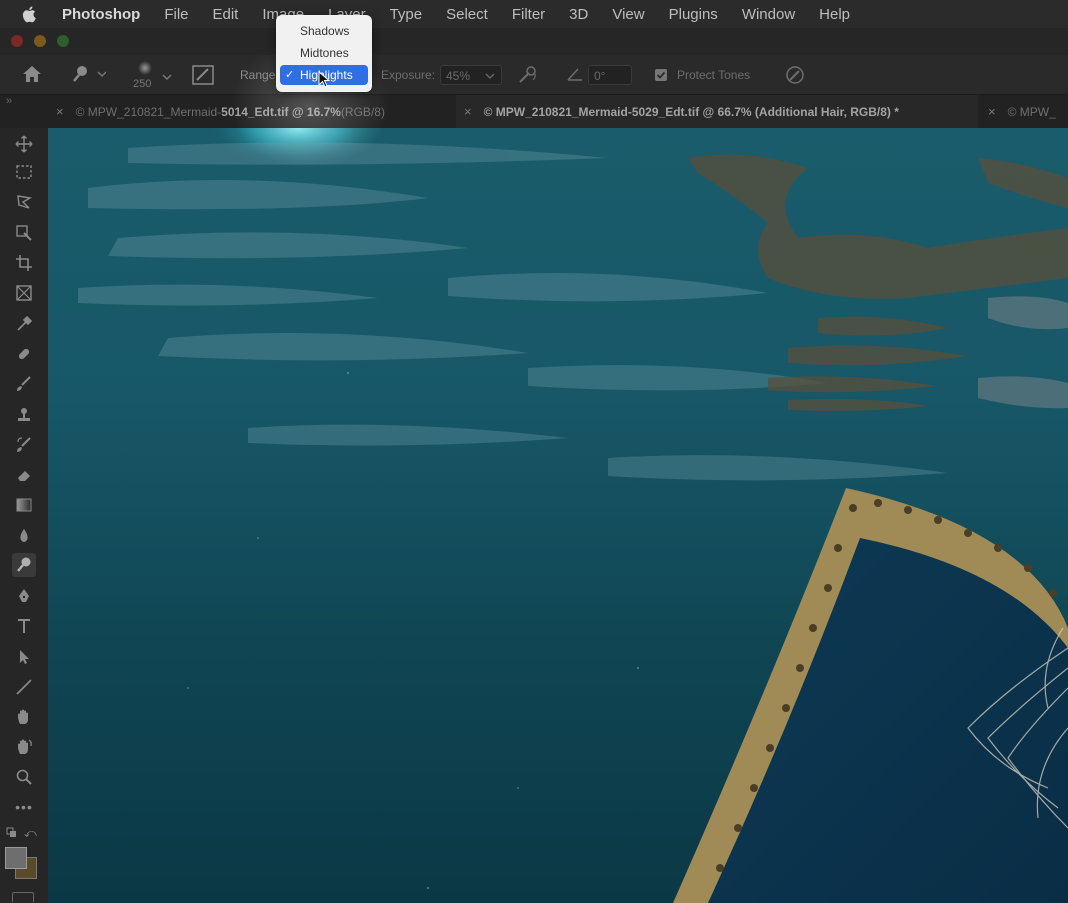 This screenshot has width=1068, height=903. What do you see at coordinates (713, 75) in the screenshot?
I see `protect-tones-label: Protect Tones` at bounding box center [713, 75].